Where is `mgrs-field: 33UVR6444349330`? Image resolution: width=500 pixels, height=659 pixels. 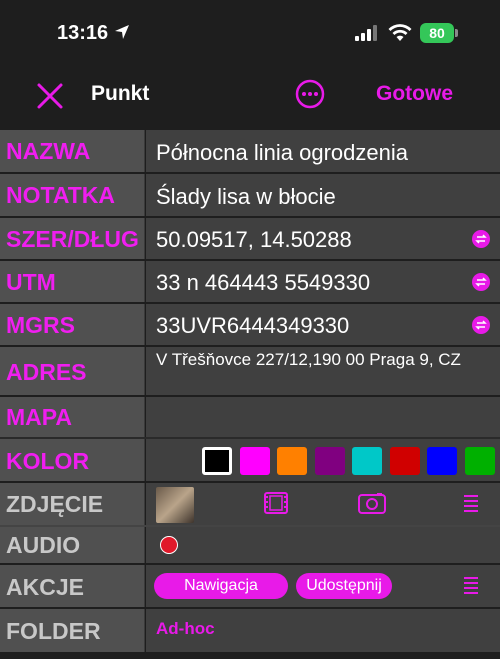 mgrs-field: 33UVR6444349330 is located at coordinates (323, 324).